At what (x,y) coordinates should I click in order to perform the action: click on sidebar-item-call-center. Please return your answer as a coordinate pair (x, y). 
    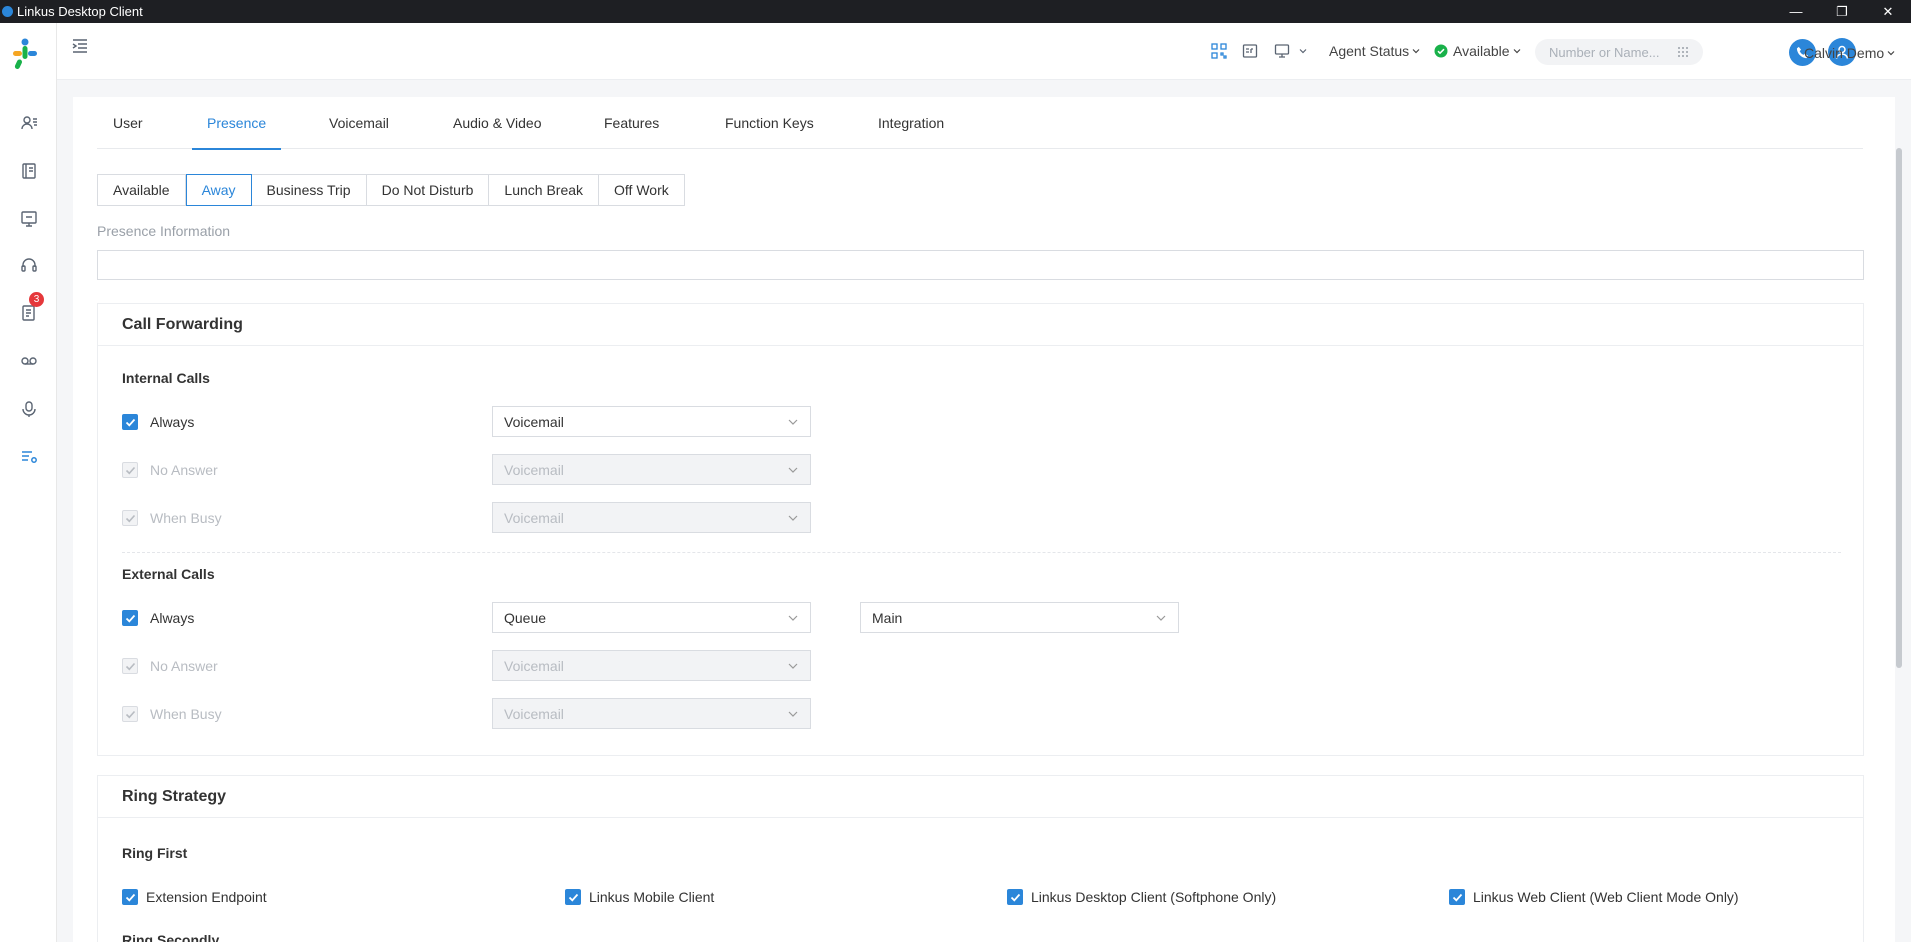
    Looking at the image, I should click on (28, 265).